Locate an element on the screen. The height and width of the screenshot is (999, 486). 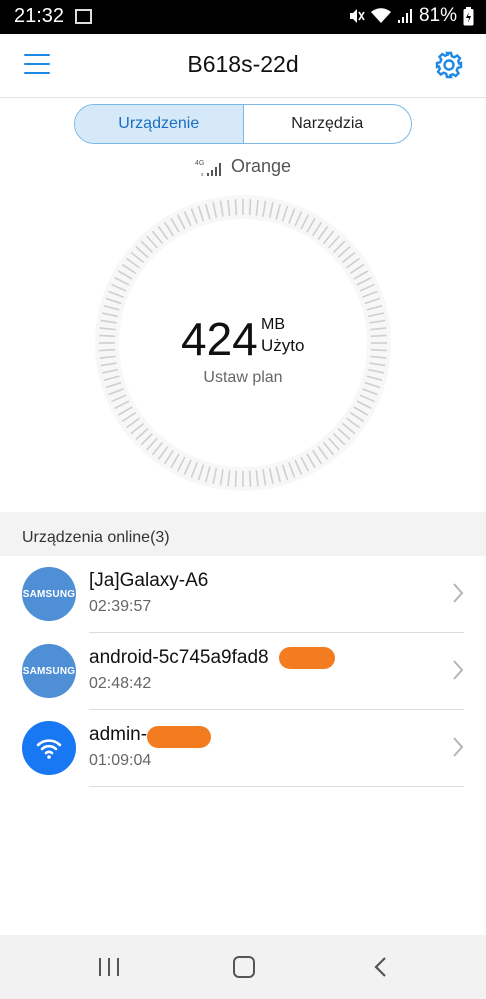
battery-percent: 81% is located at coordinates (437, 15).